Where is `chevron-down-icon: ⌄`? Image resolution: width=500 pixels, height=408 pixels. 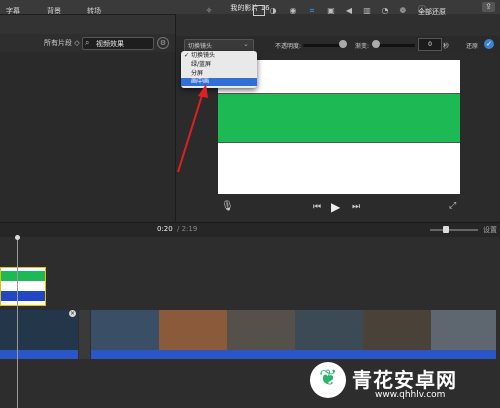
chevron-down-icon: ⌄ is located at coordinates (246, 44).